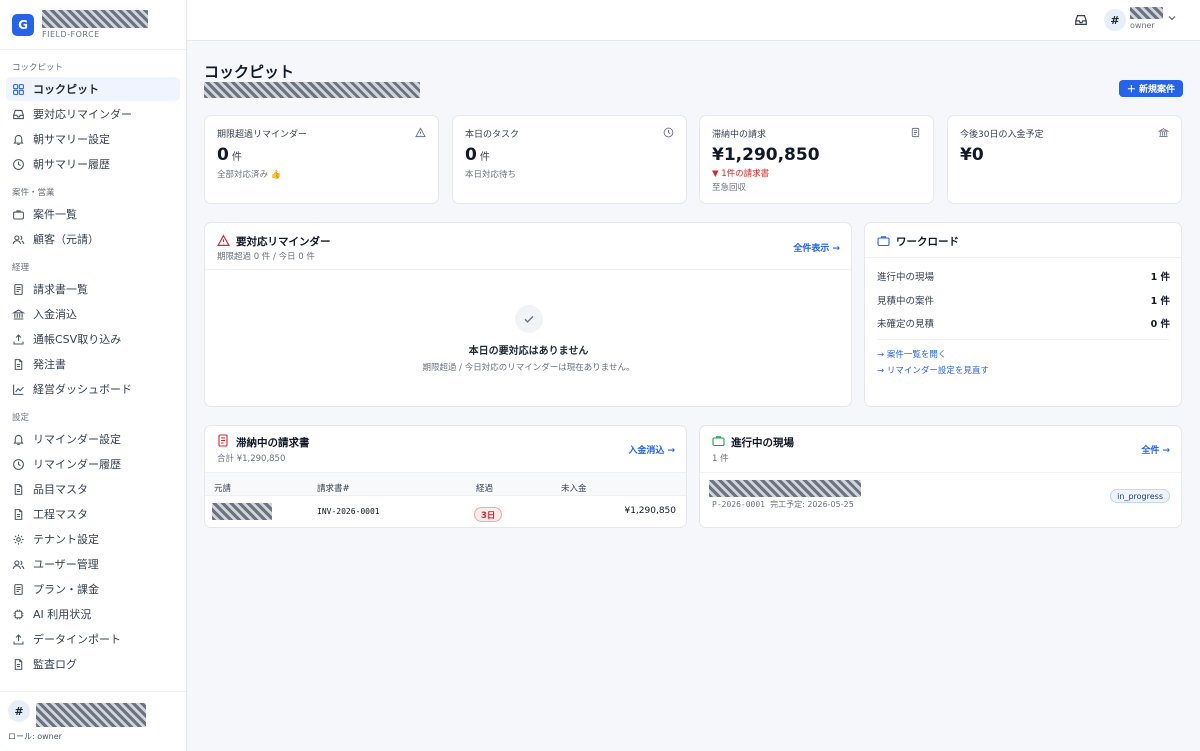 This screenshot has width=1200, height=751. What do you see at coordinates (66, 539) in the screenshot?
I see `sidebar-item-label: テナント設定` at bounding box center [66, 539].